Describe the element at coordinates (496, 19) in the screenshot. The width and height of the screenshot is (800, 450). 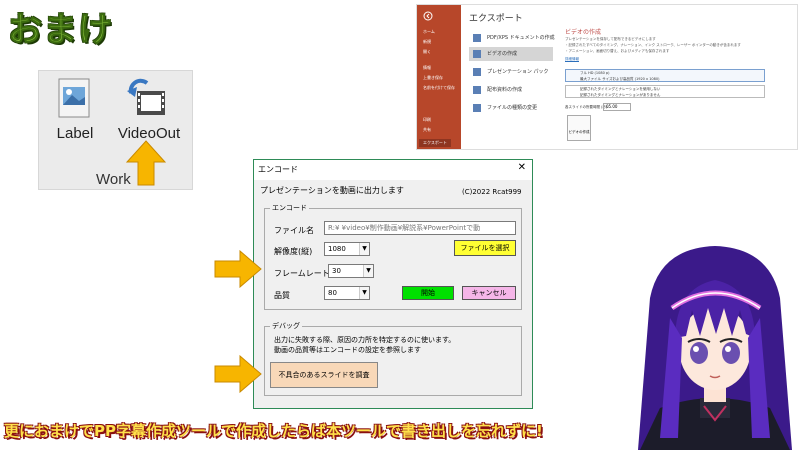
I see `export-heading: エクスポート` at that location.